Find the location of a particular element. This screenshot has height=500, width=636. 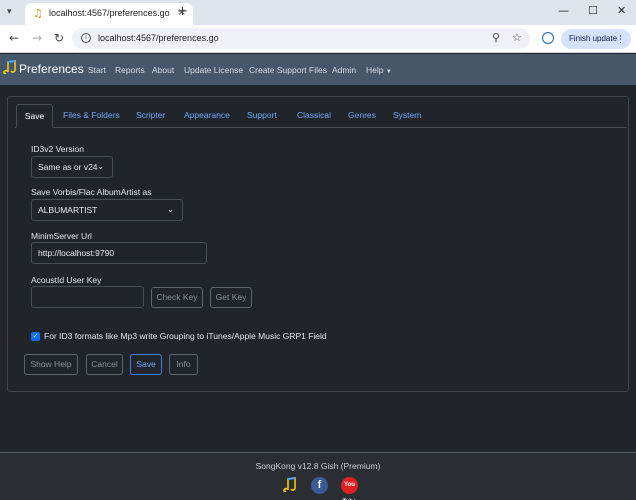

get-key-button: Get Key is located at coordinates (231, 297).